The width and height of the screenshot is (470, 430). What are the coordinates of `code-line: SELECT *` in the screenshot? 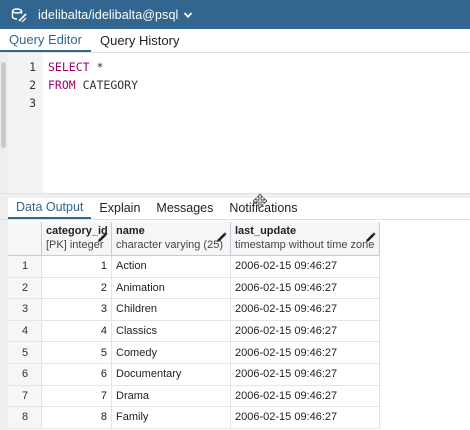 It's located at (75, 67).